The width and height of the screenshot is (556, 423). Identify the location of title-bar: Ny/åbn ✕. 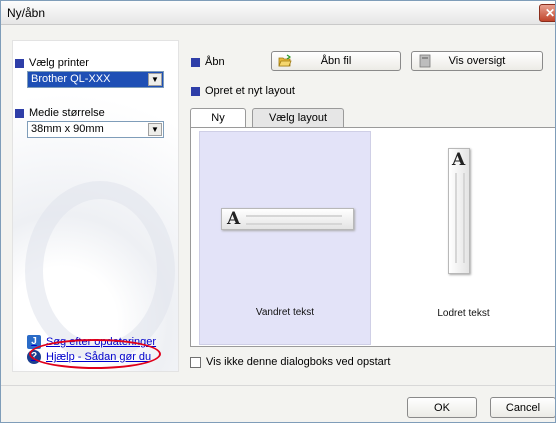
(278, 13).